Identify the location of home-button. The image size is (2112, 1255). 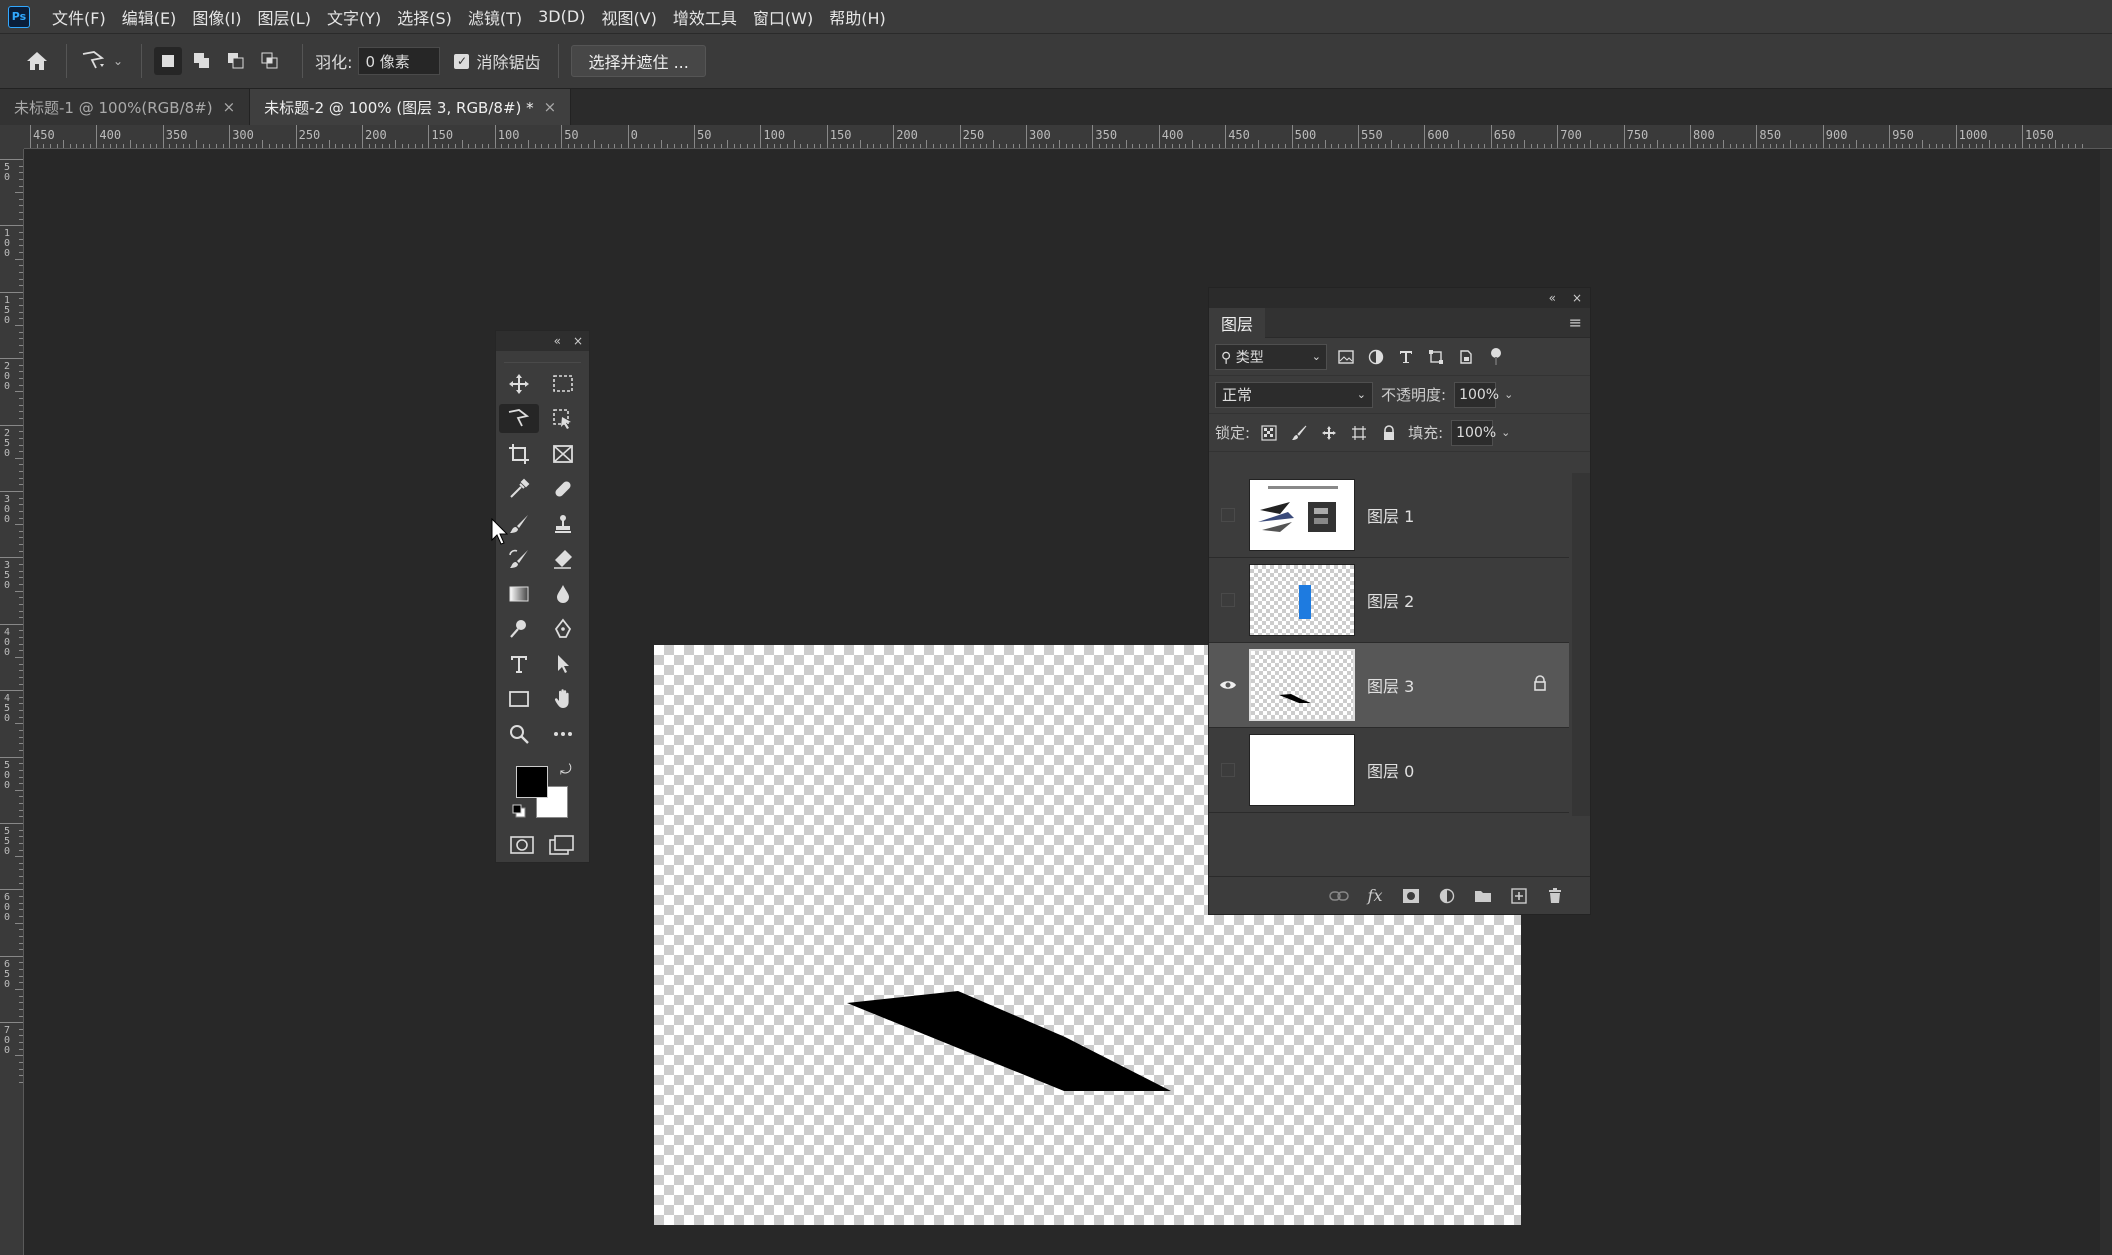
(37, 61).